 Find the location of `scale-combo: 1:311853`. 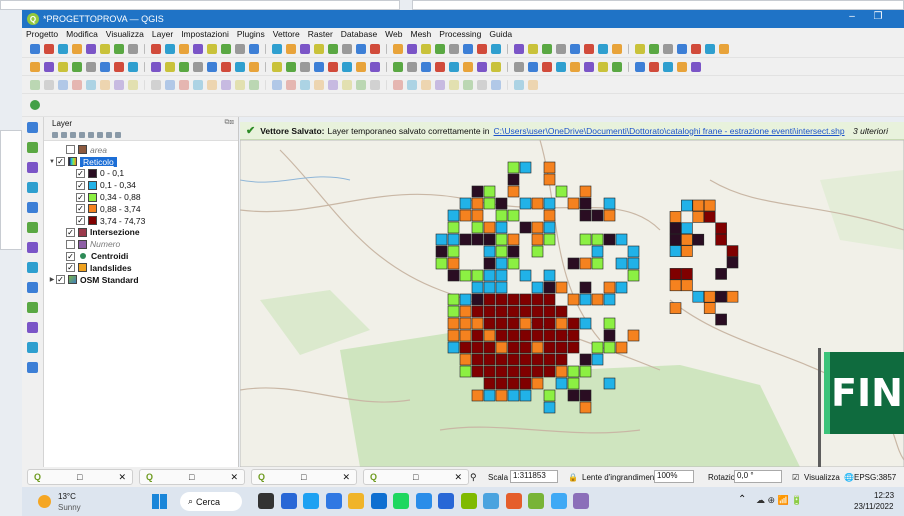

scale-combo: 1:311853 is located at coordinates (534, 476).